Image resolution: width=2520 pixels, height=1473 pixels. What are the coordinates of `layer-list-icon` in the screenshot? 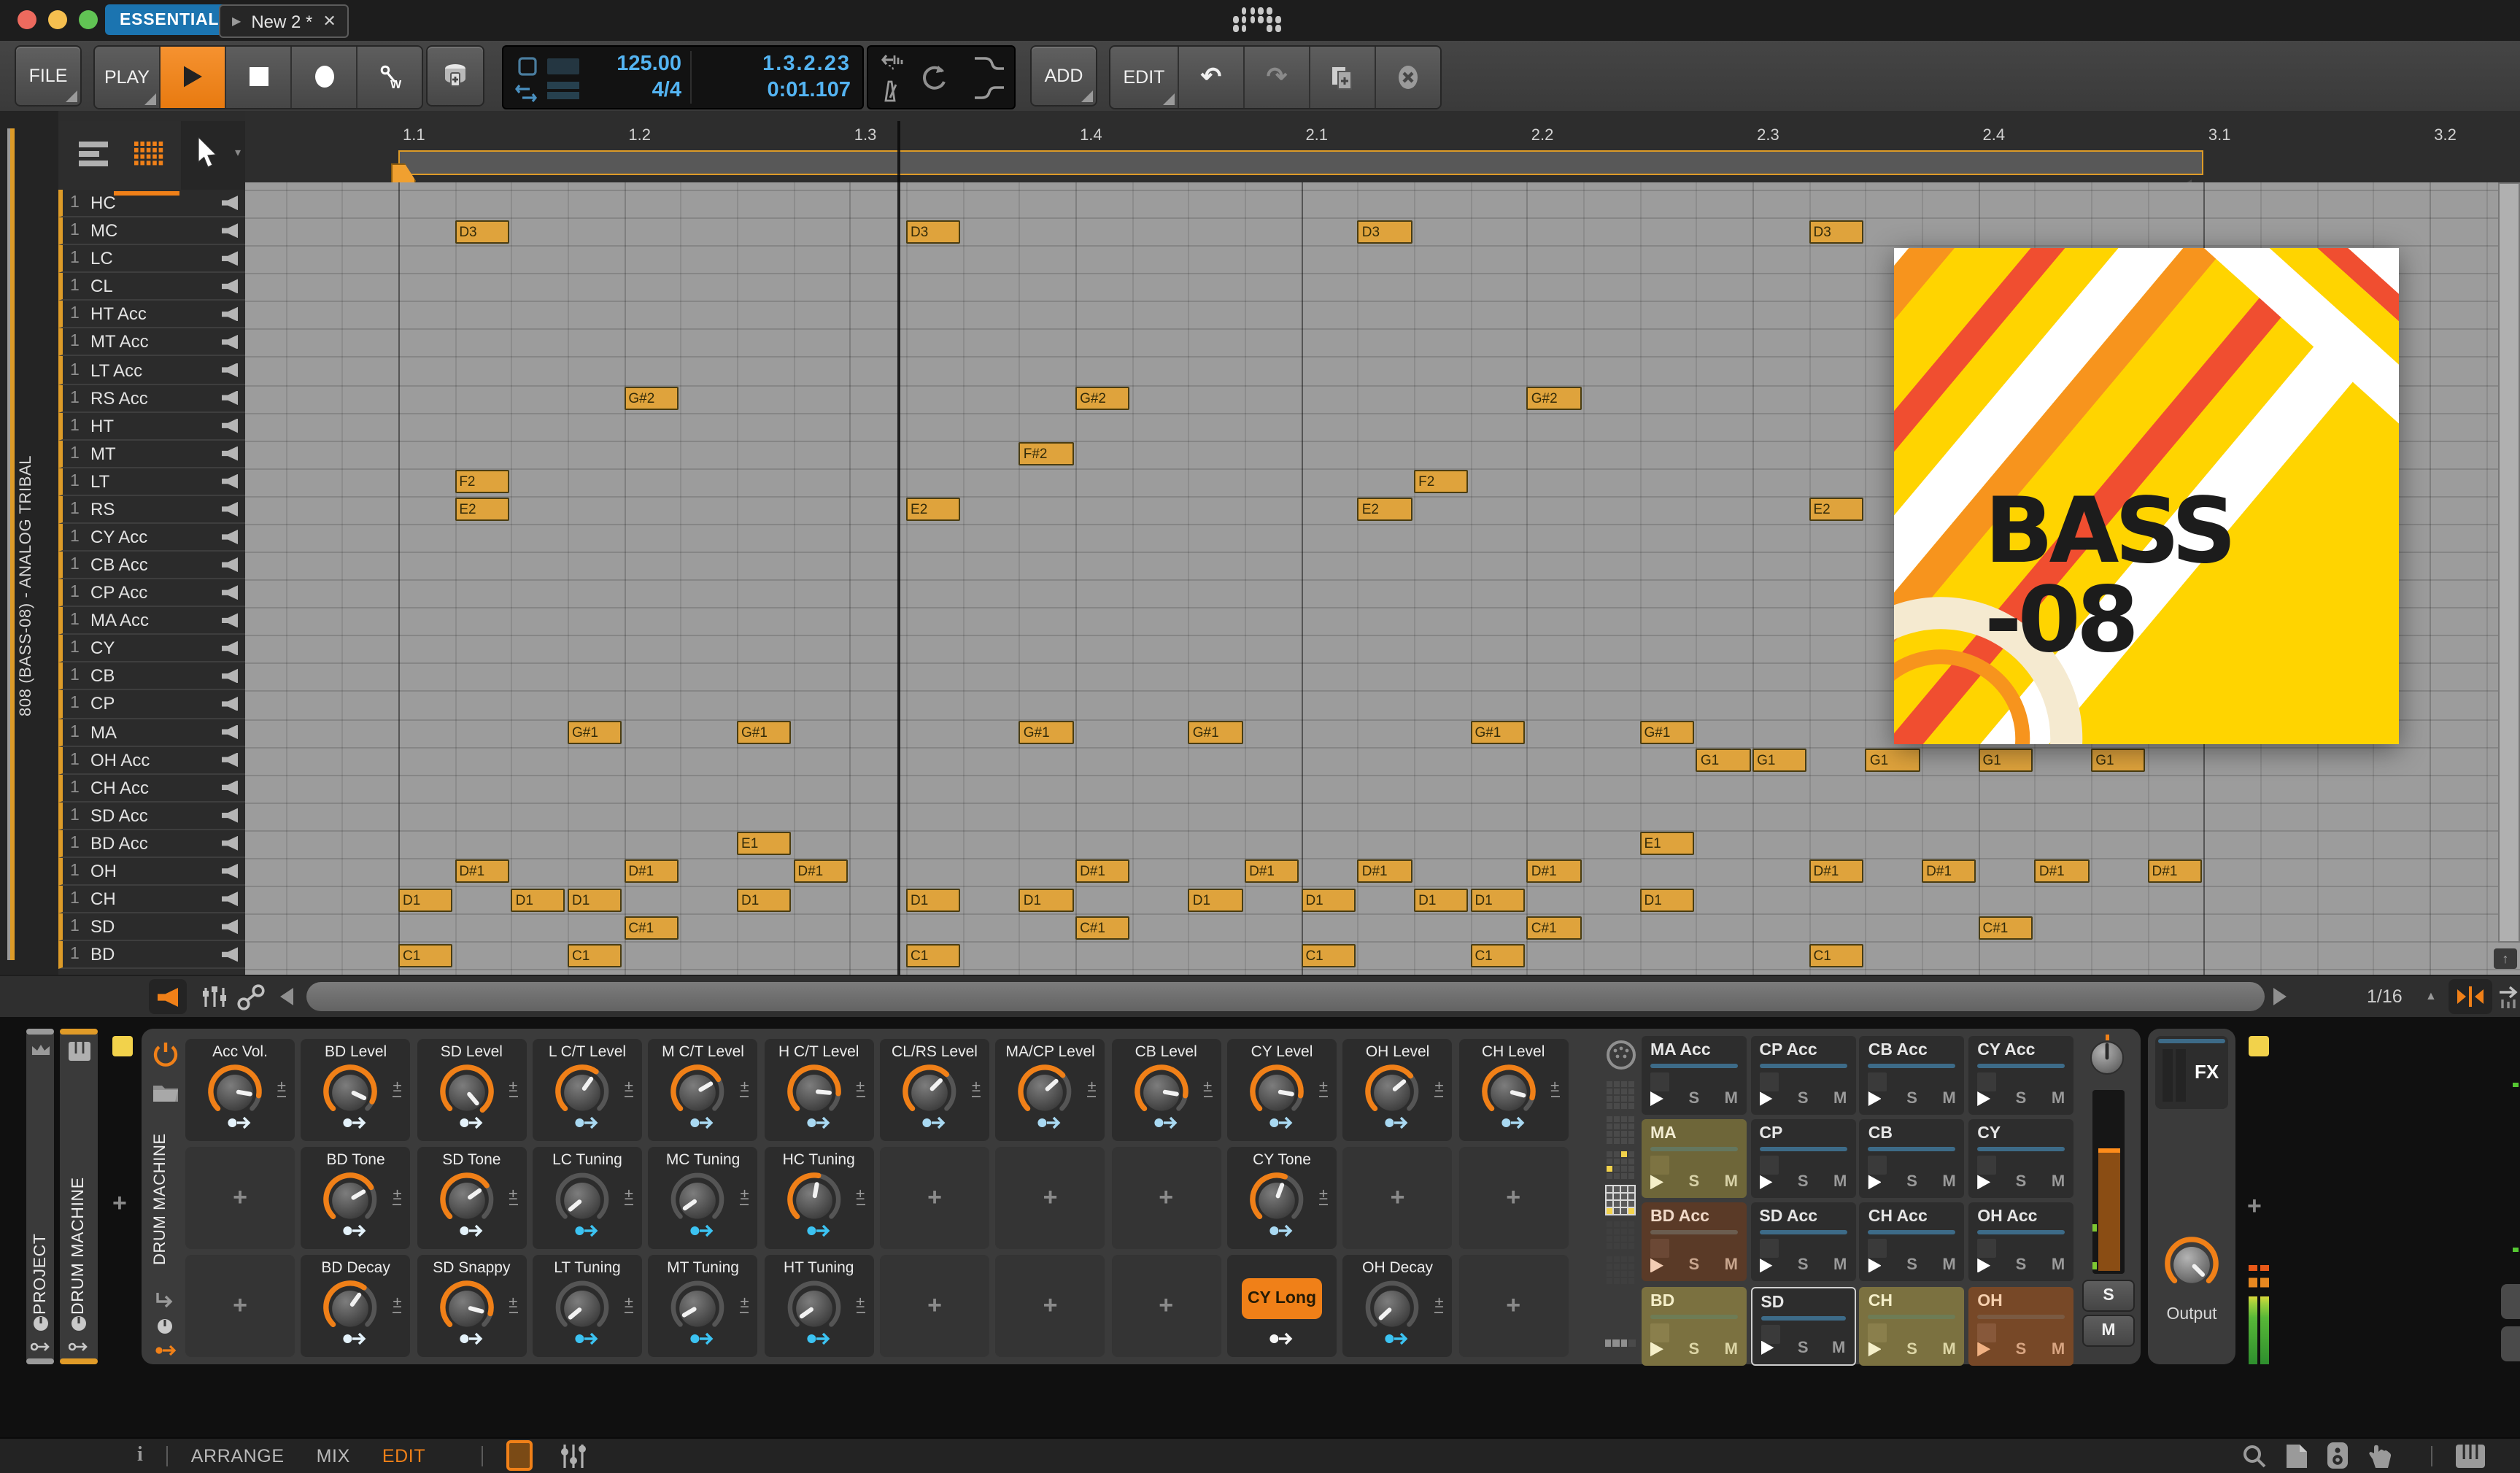 It's located at (93, 154).